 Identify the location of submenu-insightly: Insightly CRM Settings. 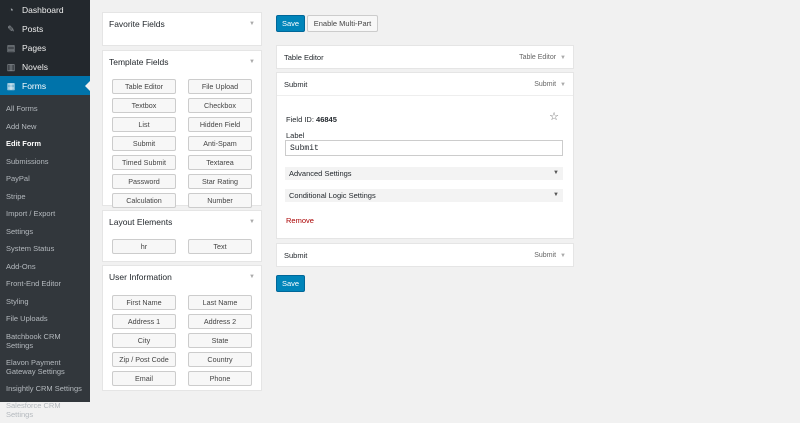
(45, 389).